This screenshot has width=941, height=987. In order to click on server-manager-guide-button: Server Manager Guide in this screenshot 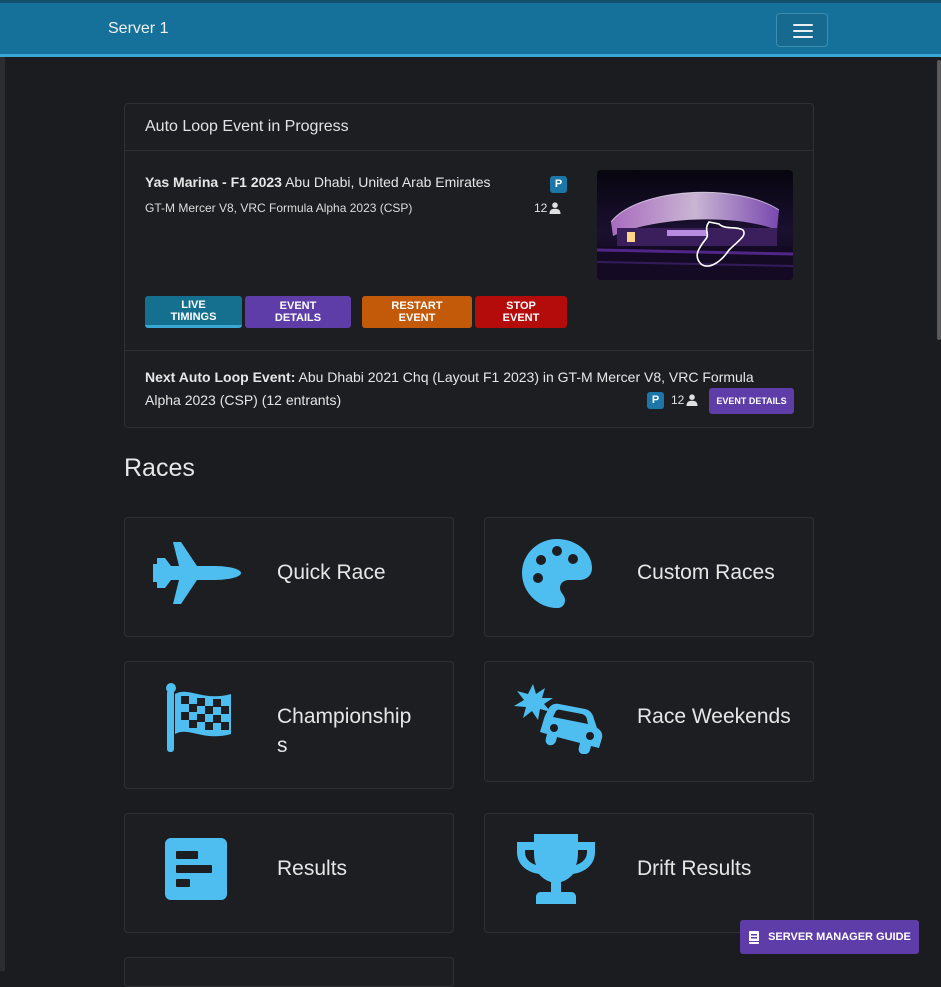, I will do `click(829, 937)`.